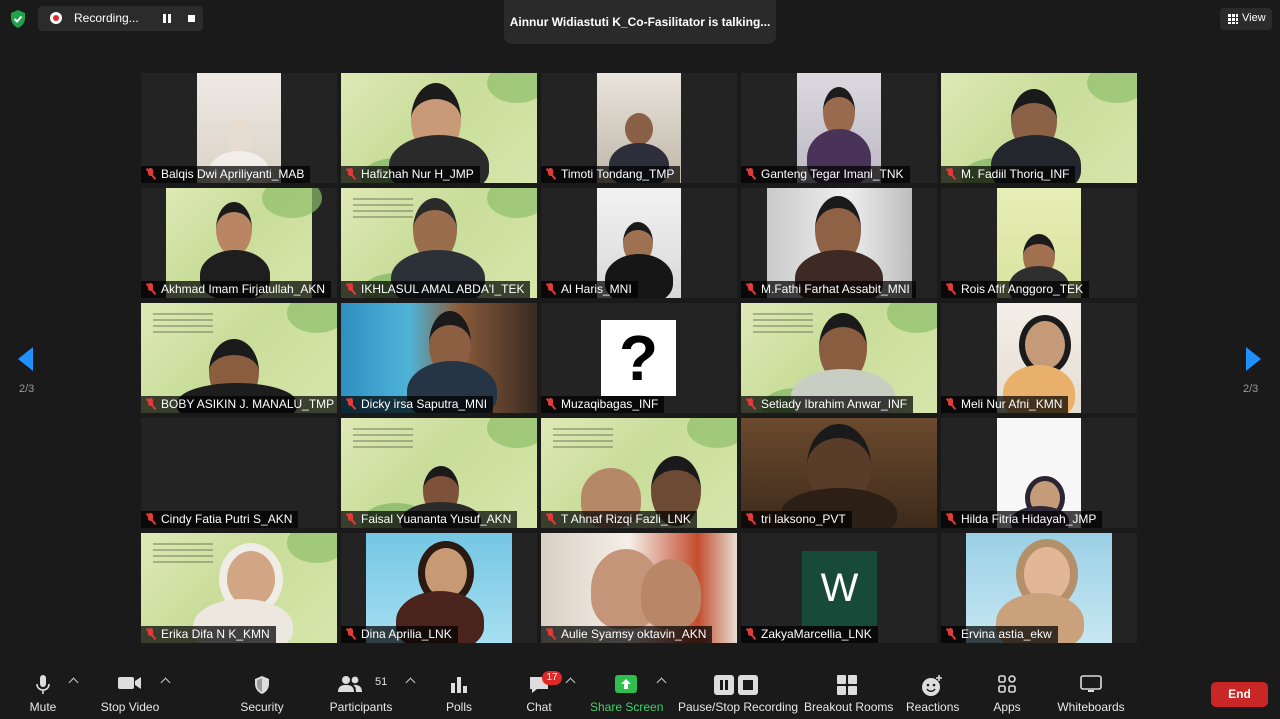 This screenshot has height=719, width=1280. I want to click on video-camera-icon, so click(129, 683).